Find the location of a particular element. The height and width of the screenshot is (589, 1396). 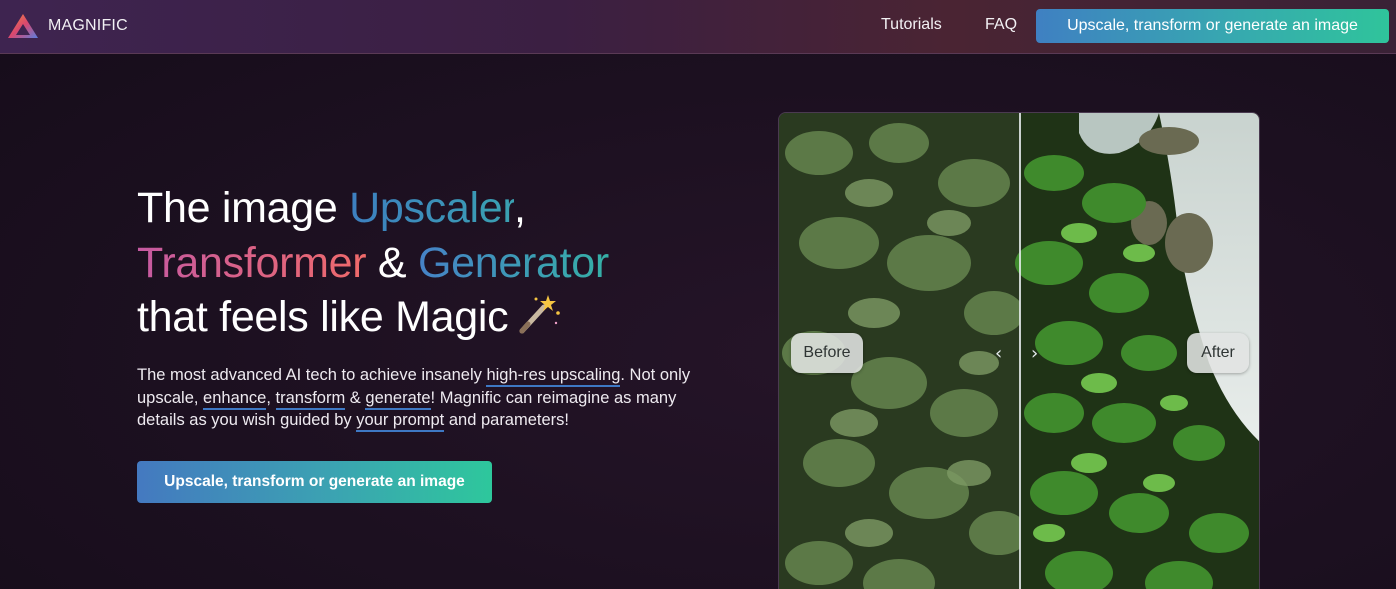

link-enhance: enhance is located at coordinates (235, 399).